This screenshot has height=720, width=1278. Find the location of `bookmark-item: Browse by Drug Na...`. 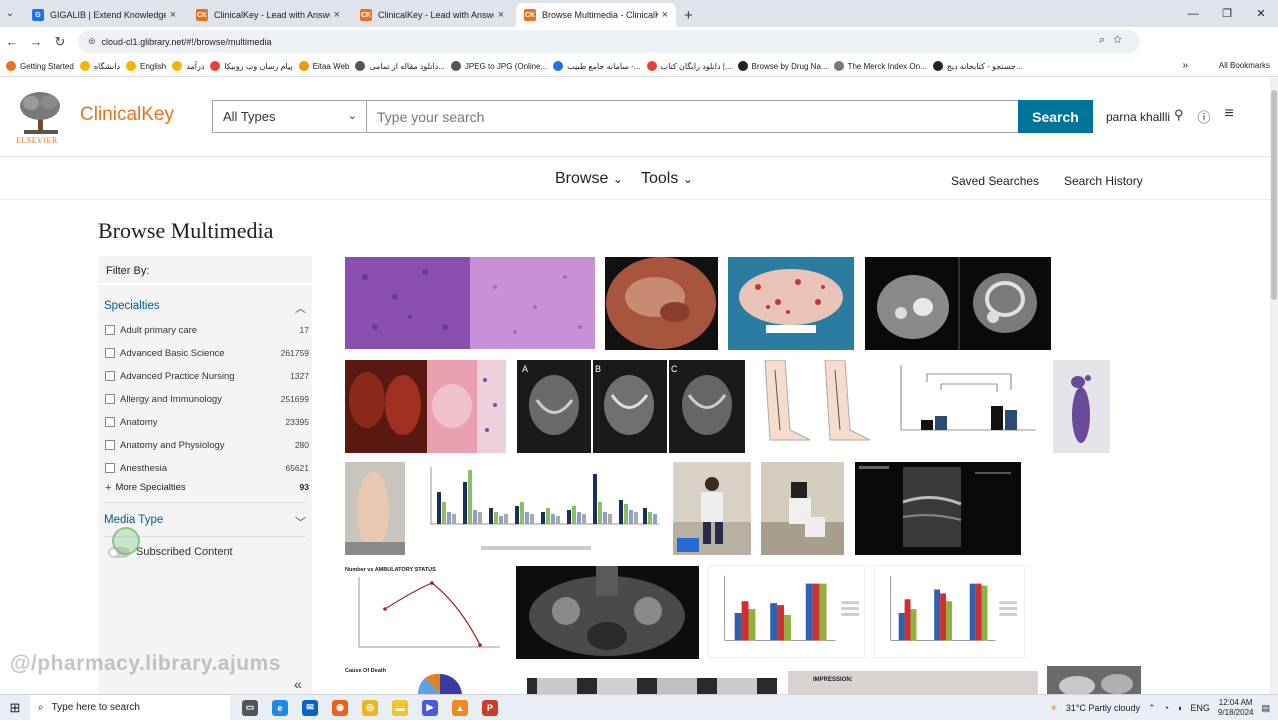

bookmark-item: Browse by Drug Na... is located at coordinates (782, 66).